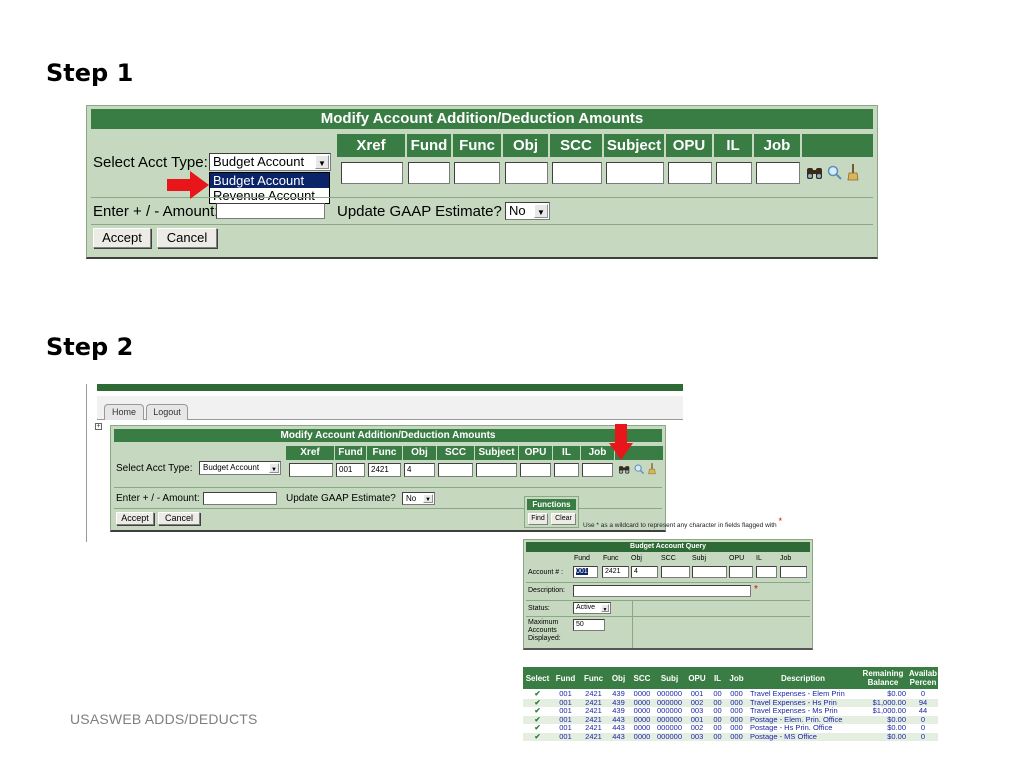 Image resolution: width=1024 pixels, height=768 pixels. I want to click on results-header-available-percent: Availab Percen, so click(923, 678).